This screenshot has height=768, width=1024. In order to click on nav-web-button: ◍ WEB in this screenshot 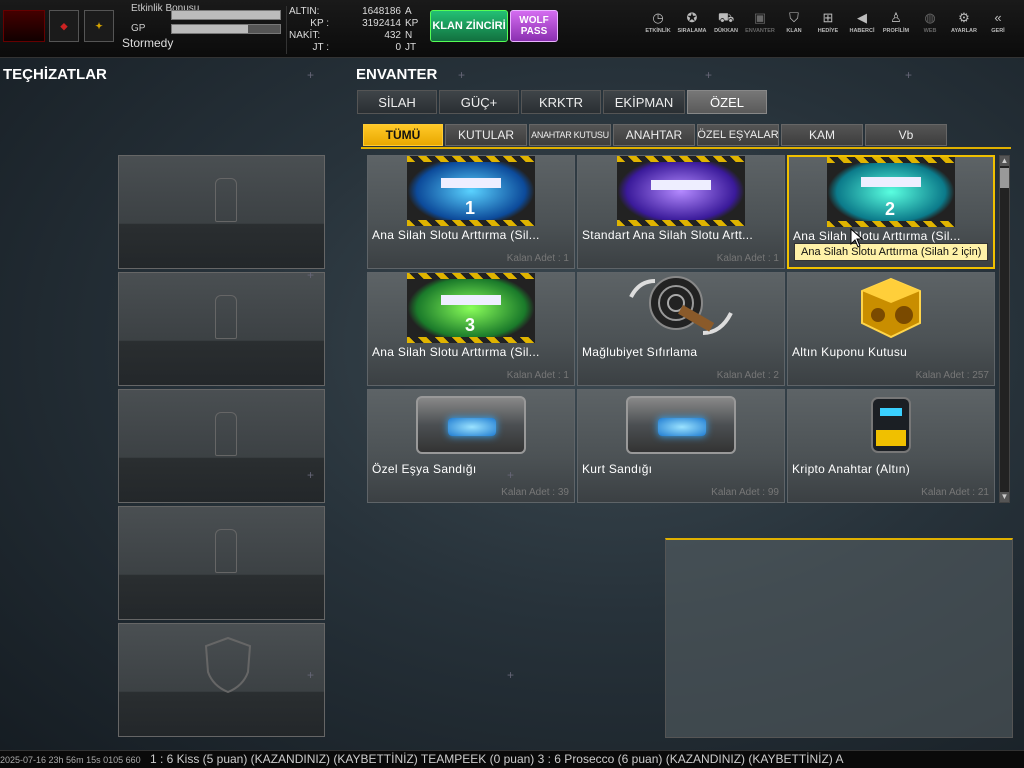, I will do `click(930, 28)`.